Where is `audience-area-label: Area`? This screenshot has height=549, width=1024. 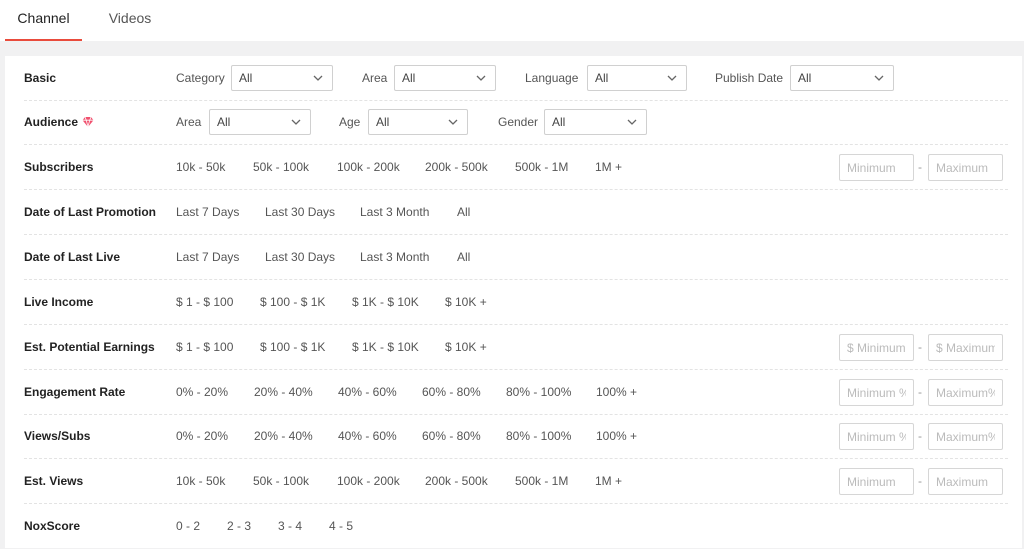 audience-area-label: Area is located at coordinates (189, 122).